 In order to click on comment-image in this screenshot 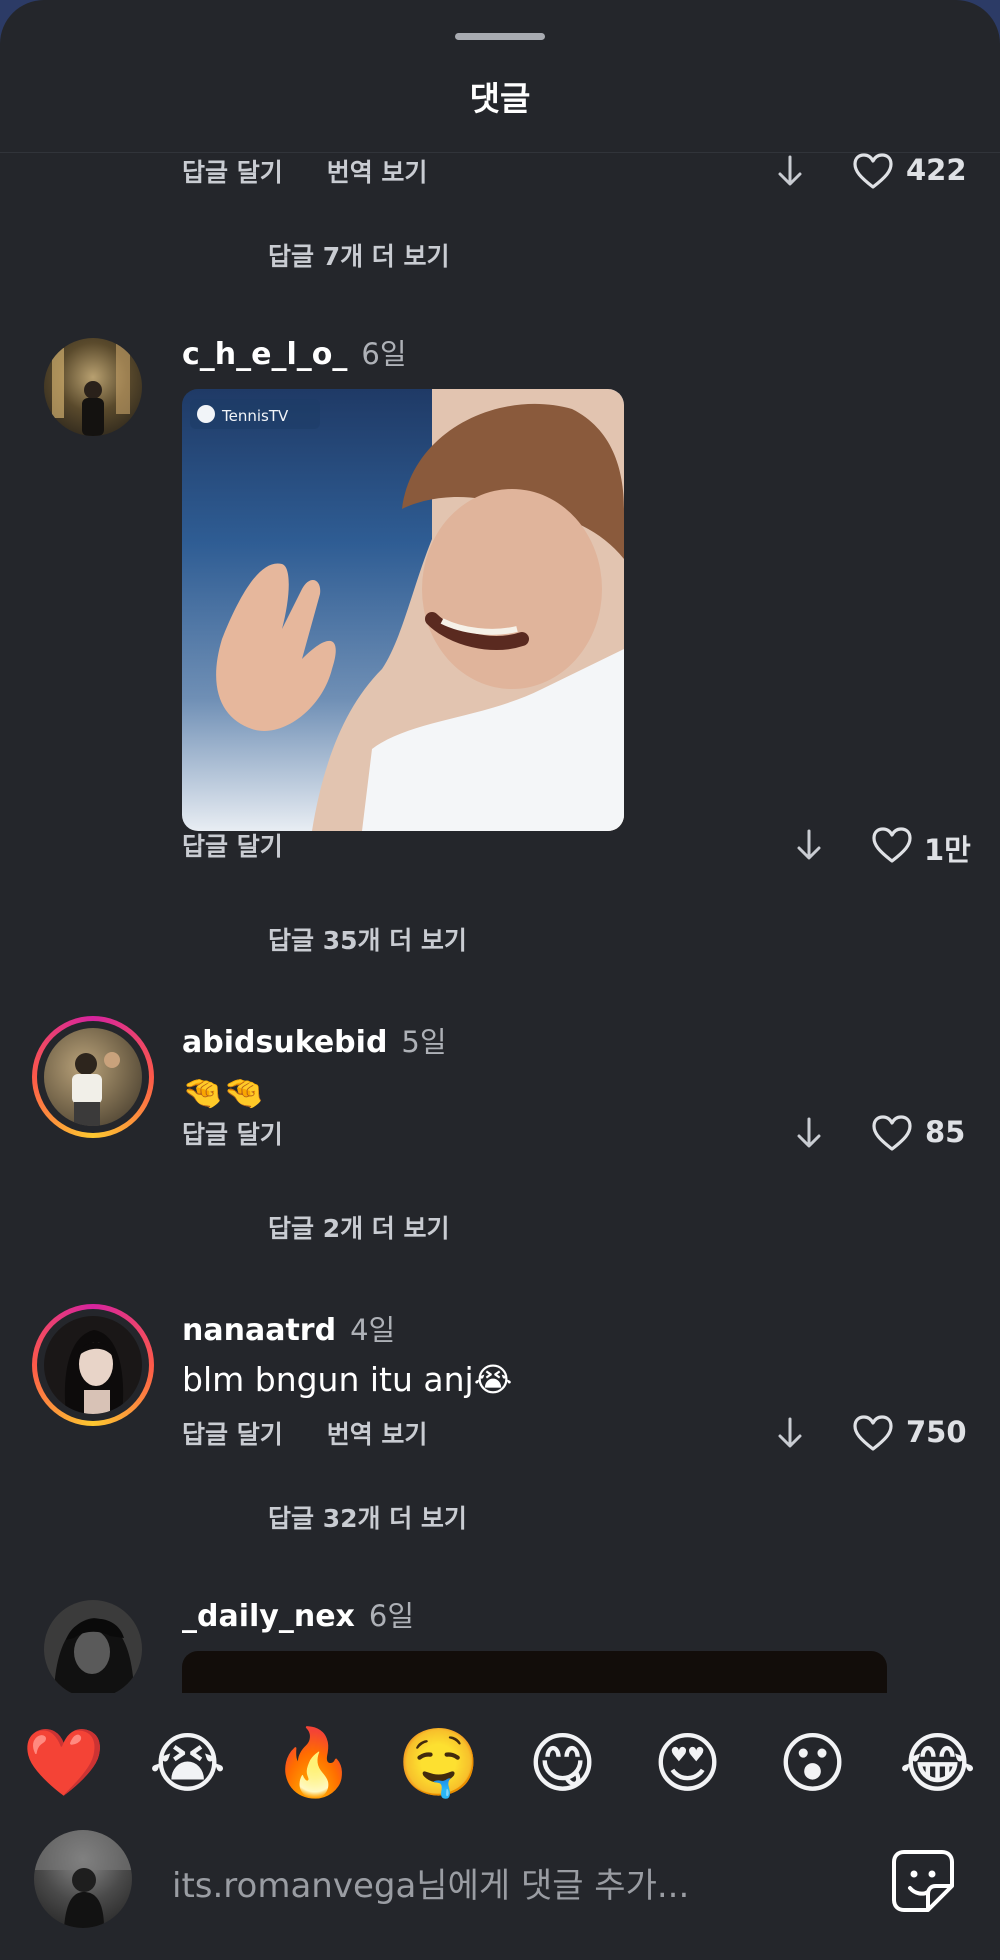, I will do `click(534, 1672)`.